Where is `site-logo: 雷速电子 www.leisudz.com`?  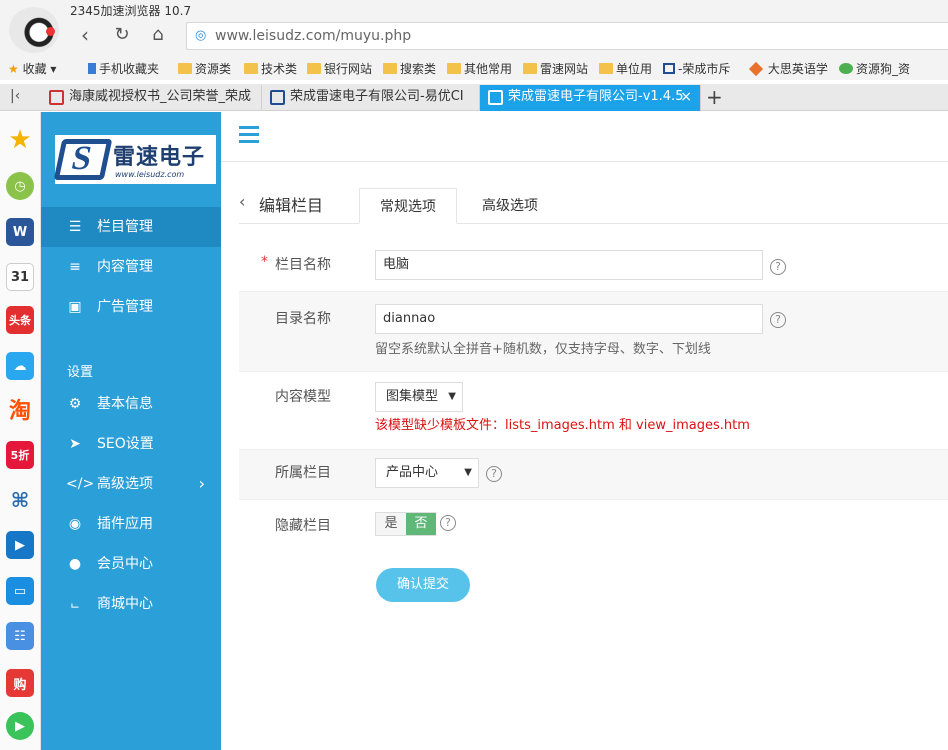 site-logo: 雷速电子 www.leisudz.com is located at coordinates (134, 159).